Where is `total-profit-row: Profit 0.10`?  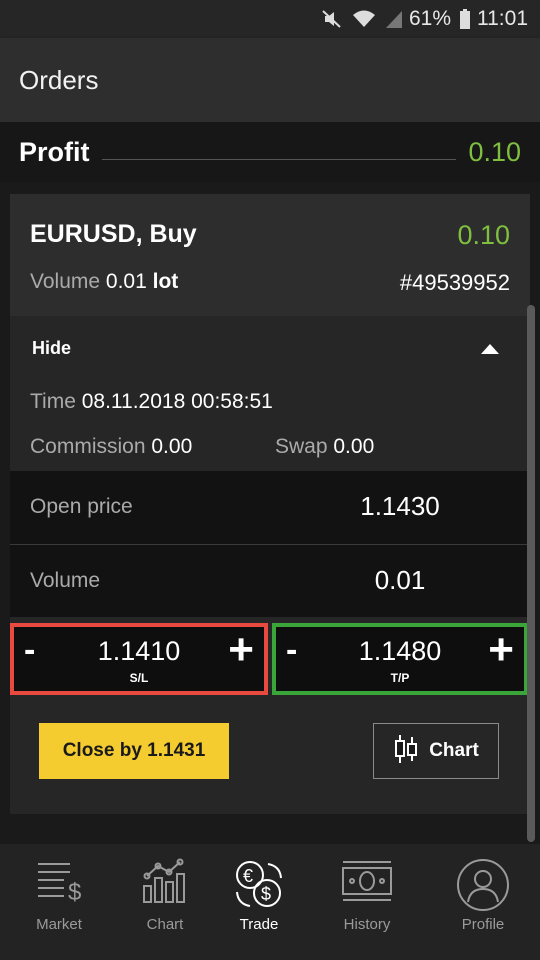 total-profit-row: Profit 0.10 is located at coordinates (270, 152).